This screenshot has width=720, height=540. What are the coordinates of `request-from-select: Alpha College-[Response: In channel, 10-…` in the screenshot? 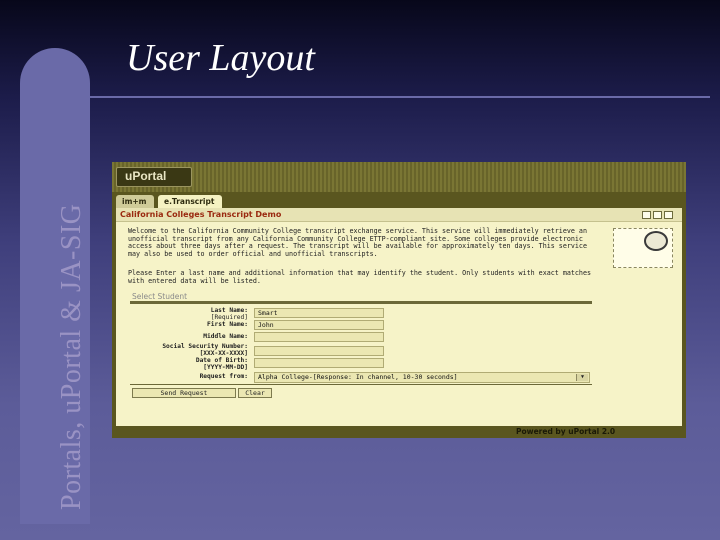 It's located at (422, 377).